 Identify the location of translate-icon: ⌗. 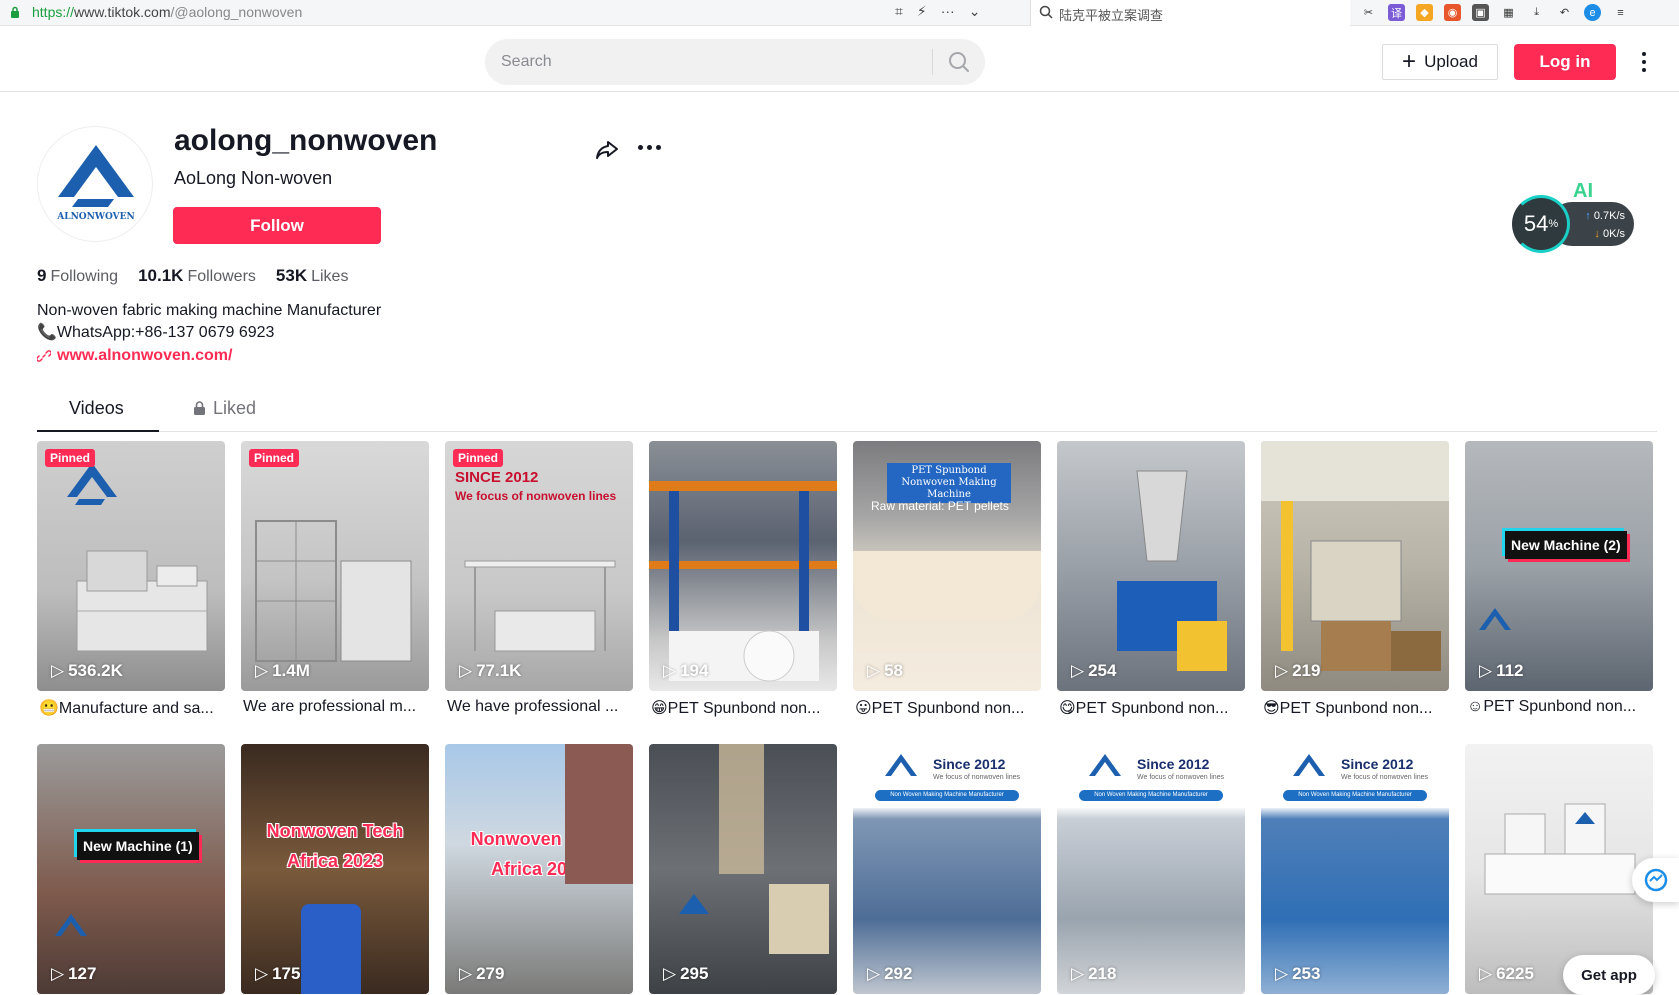
(899, 11).